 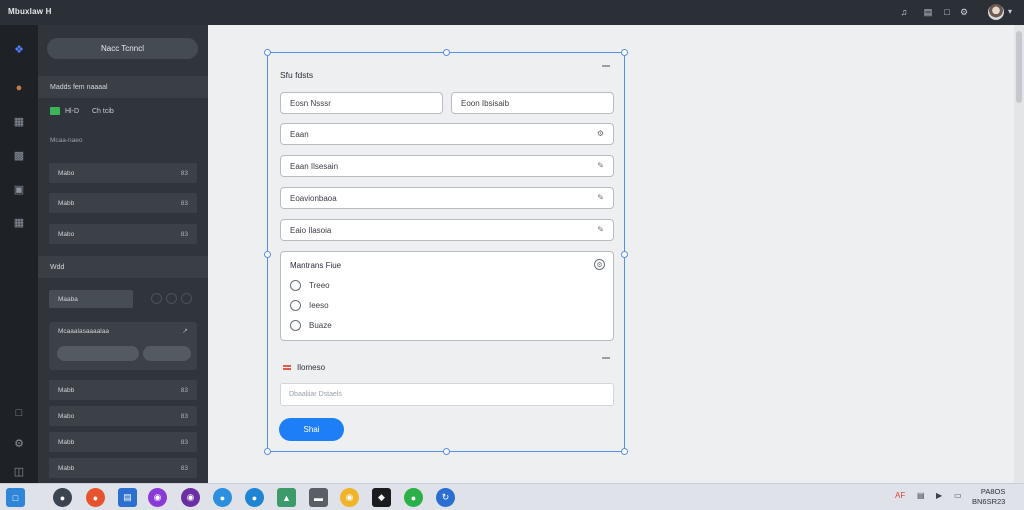 What do you see at coordinates (311, 325) in the screenshot?
I see `radio-option: Buaze` at bounding box center [311, 325].